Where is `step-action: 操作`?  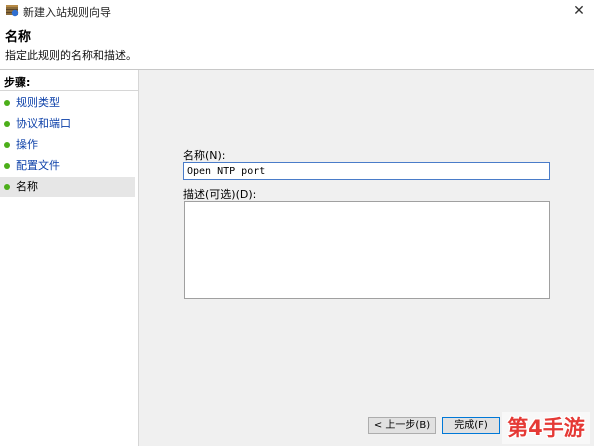 step-action: 操作 is located at coordinates (67, 145).